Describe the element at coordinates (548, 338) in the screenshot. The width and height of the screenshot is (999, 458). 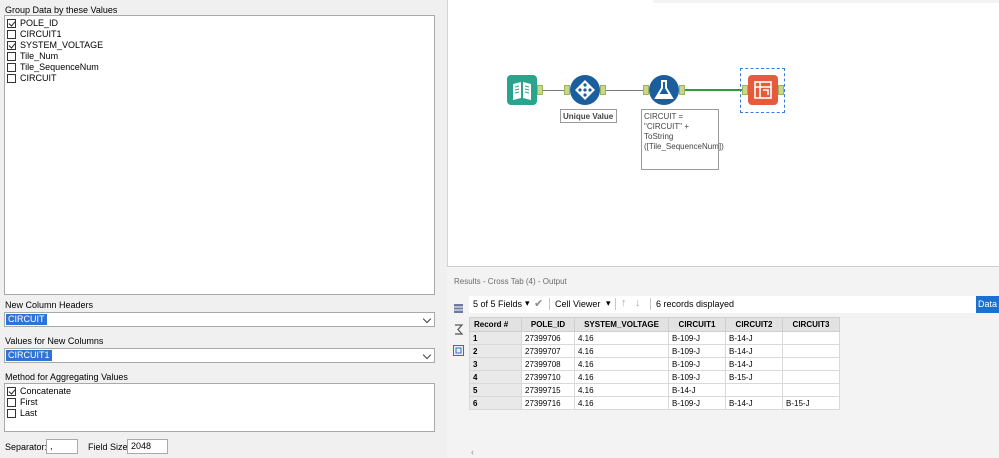
I see `table-cell: 27399706` at that location.